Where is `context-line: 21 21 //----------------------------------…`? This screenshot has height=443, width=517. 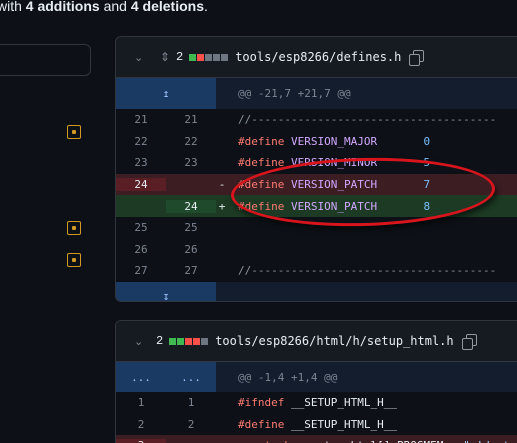 context-line: 21 21 //----------------------------------… is located at coordinates (316, 120).